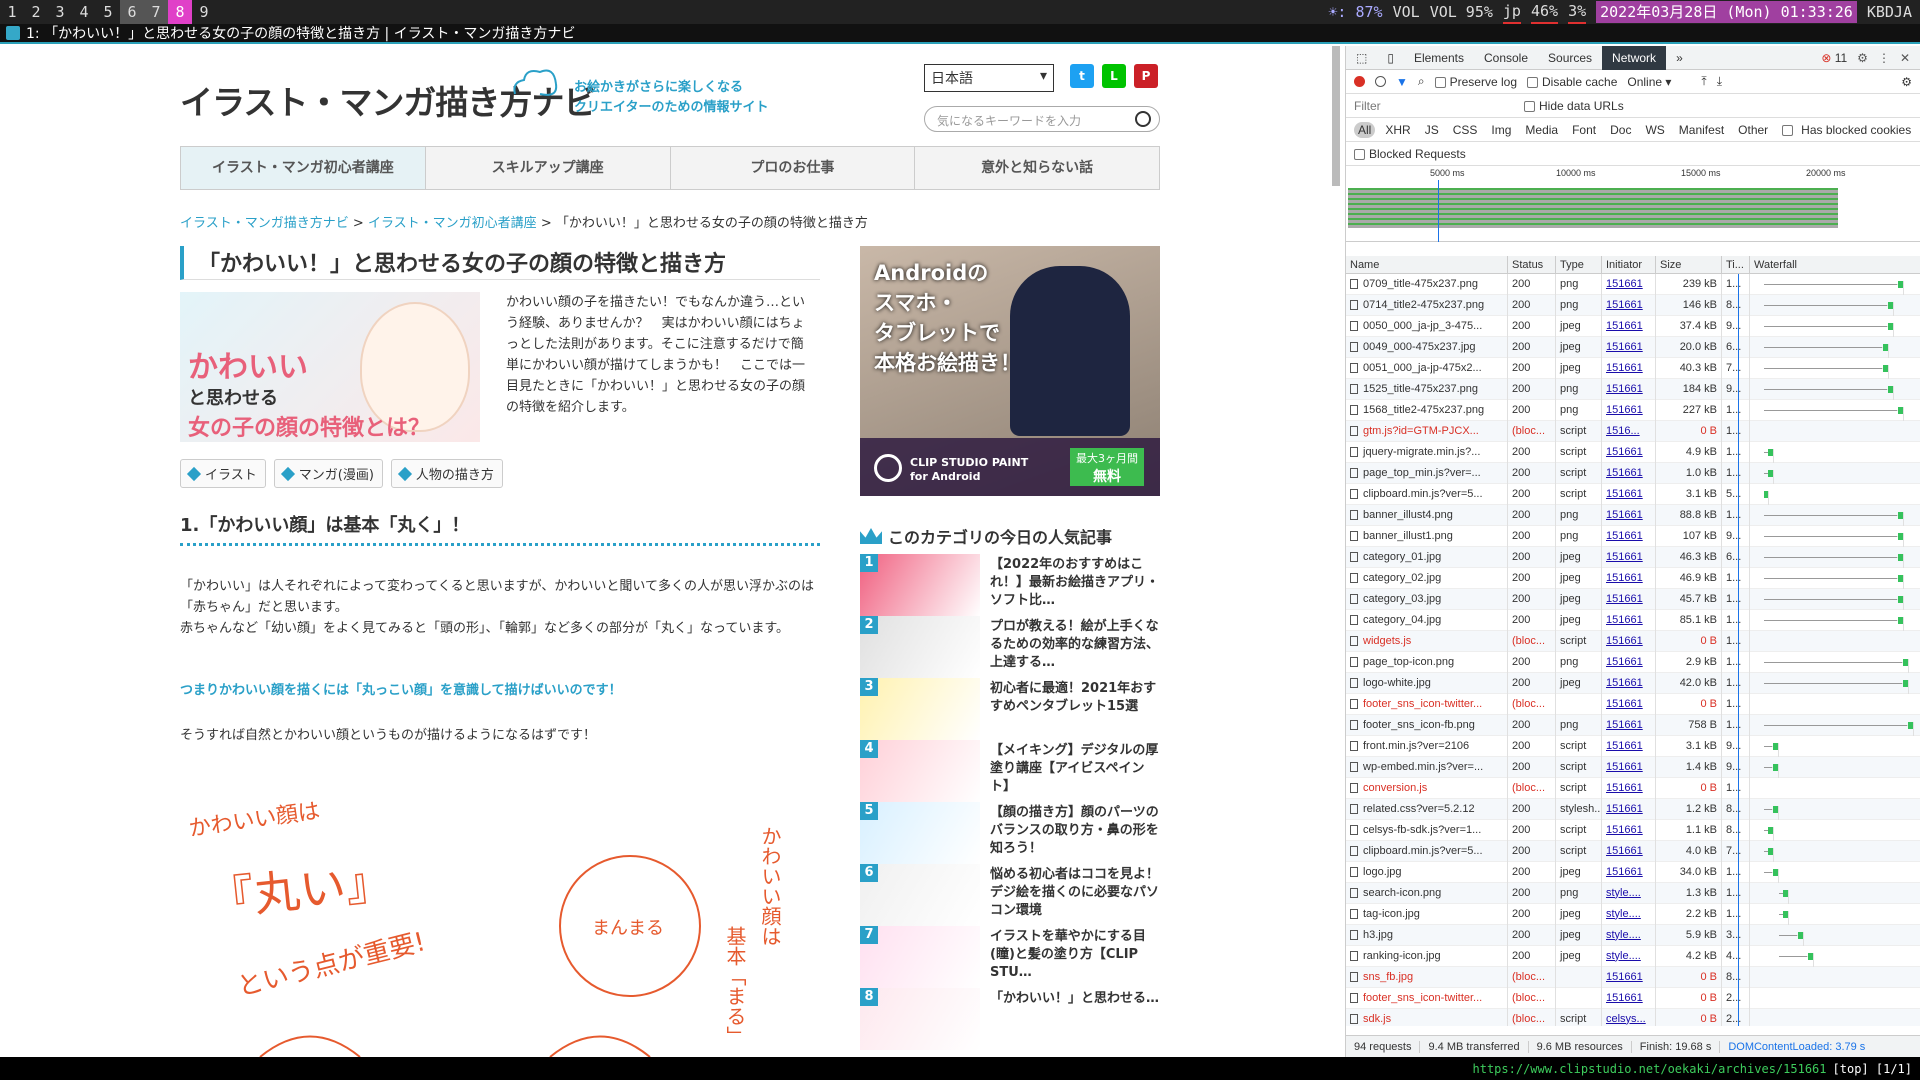 This screenshot has height=1080, width=1920. Describe the element at coordinates (1114, 76) in the screenshot. I see `line-icon: L` at that location.